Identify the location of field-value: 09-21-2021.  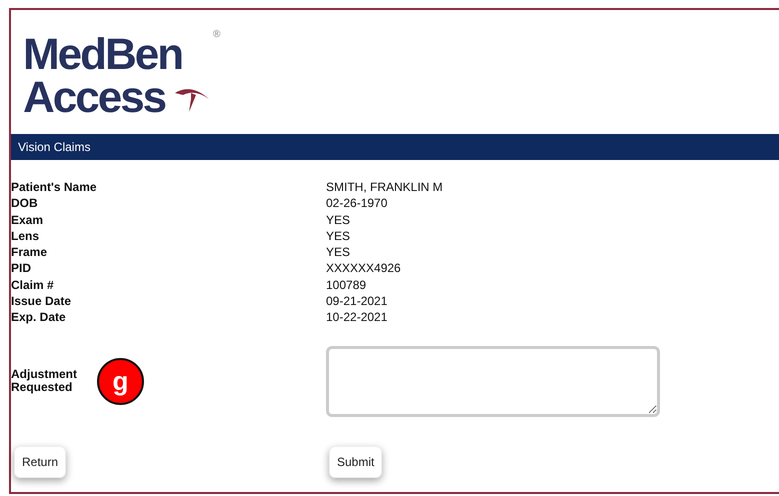
(357, 301).